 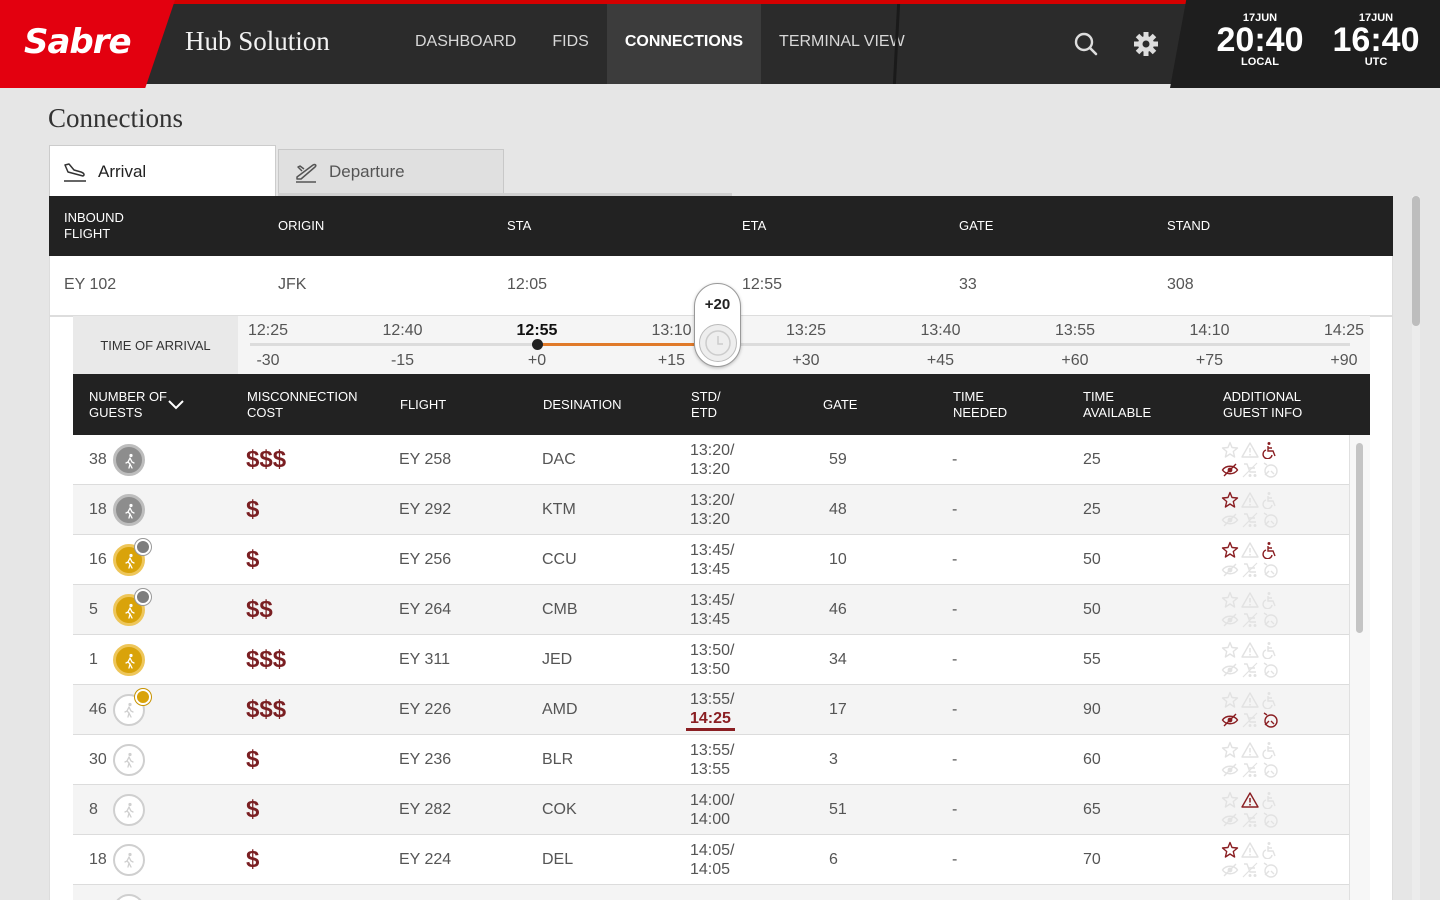 What do you see at coordinates (711, 760) in the screenshot?
I see `guest-connection-row: 30 $ EY 236 BLR 13:55/13:55 3 - 60` at bounding box center [711, 760].